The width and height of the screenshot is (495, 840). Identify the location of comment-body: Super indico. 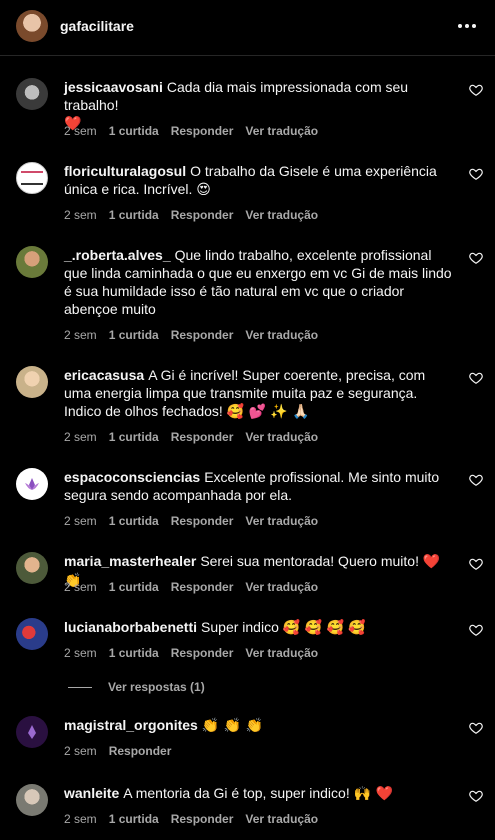
(240, 627).